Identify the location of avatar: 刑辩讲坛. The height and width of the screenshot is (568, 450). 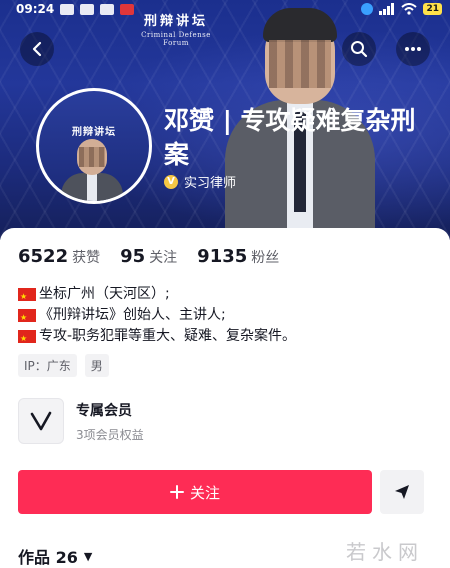
(94, 146).